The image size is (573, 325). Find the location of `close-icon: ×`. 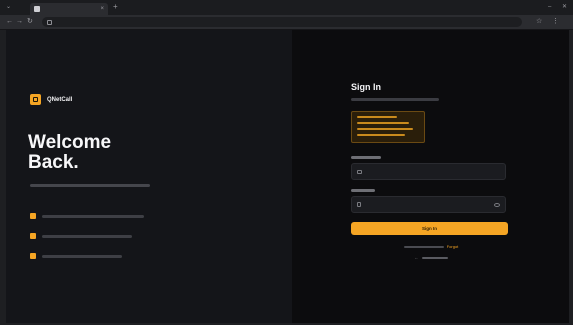

close-icon: × is located at coordinates (102, 9).